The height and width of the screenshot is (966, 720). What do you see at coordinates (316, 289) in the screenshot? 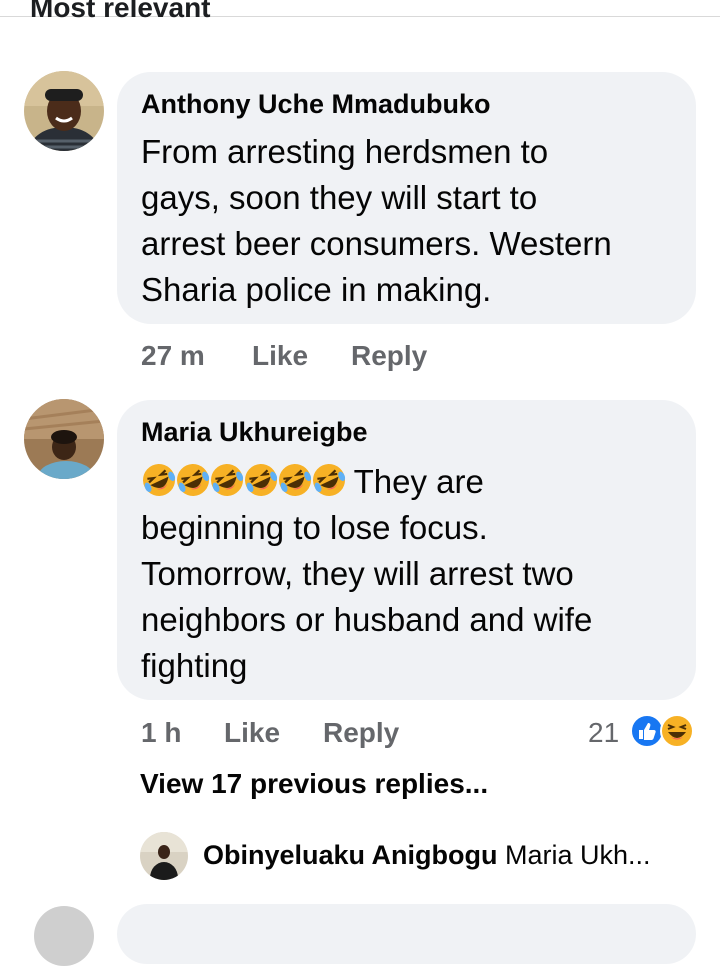
I see `comment-line: Sharia police in making.` at bounding box center [316, 289].